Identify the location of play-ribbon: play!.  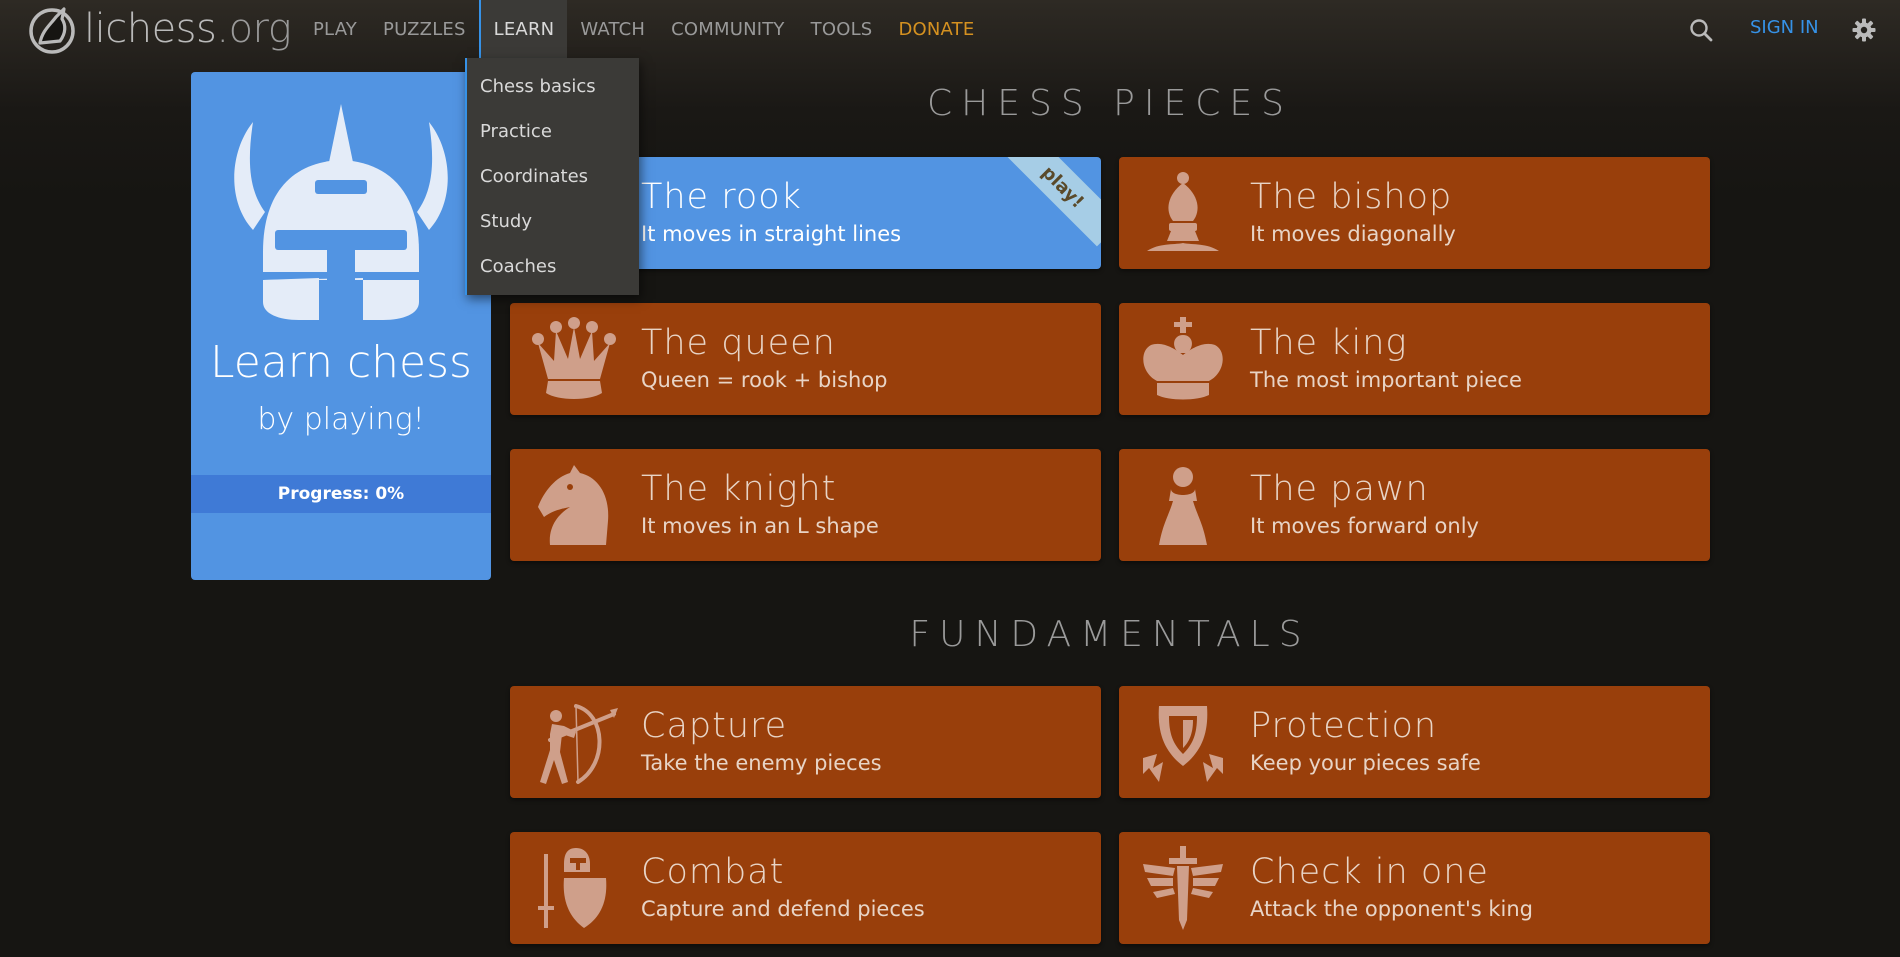
(1052, 202).